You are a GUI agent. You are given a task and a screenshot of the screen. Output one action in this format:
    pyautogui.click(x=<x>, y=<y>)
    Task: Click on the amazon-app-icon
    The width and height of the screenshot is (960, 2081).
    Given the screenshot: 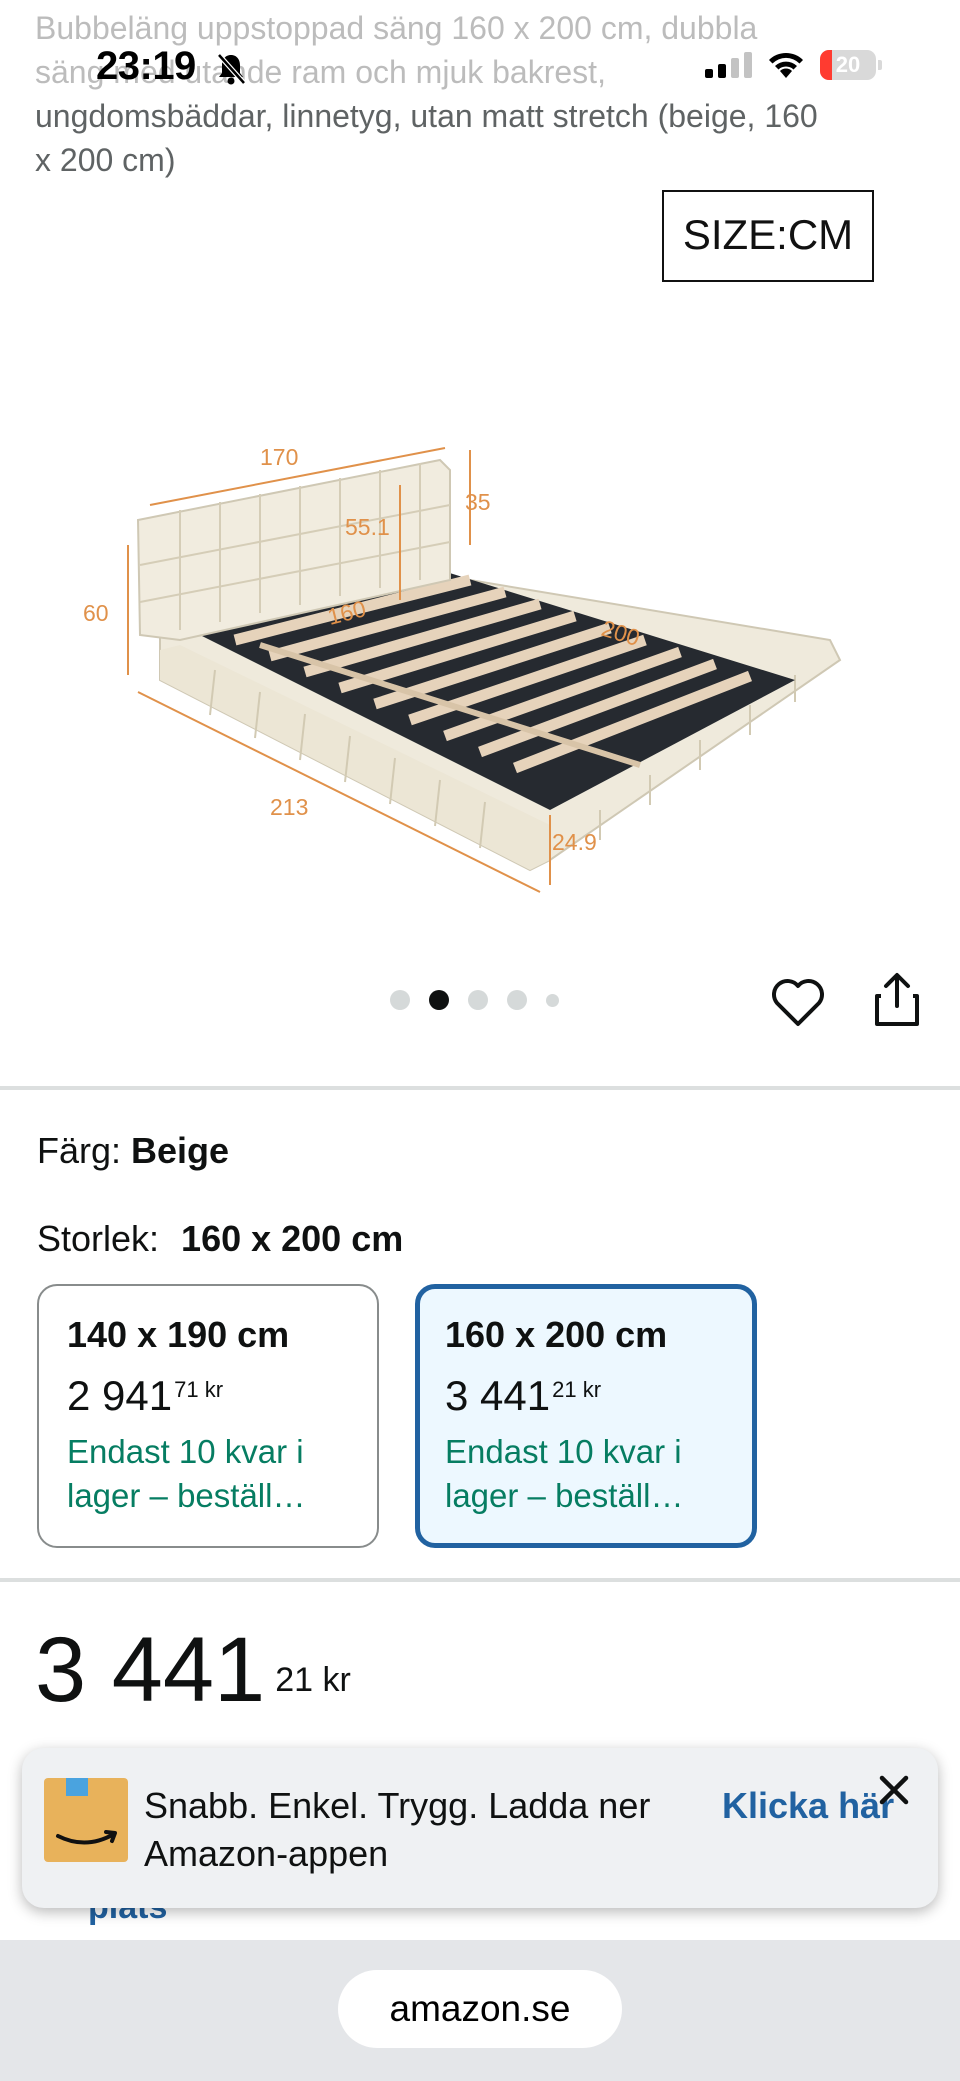 What is the action you would take?
    pyautogui.click(x=86, y=1820)
    